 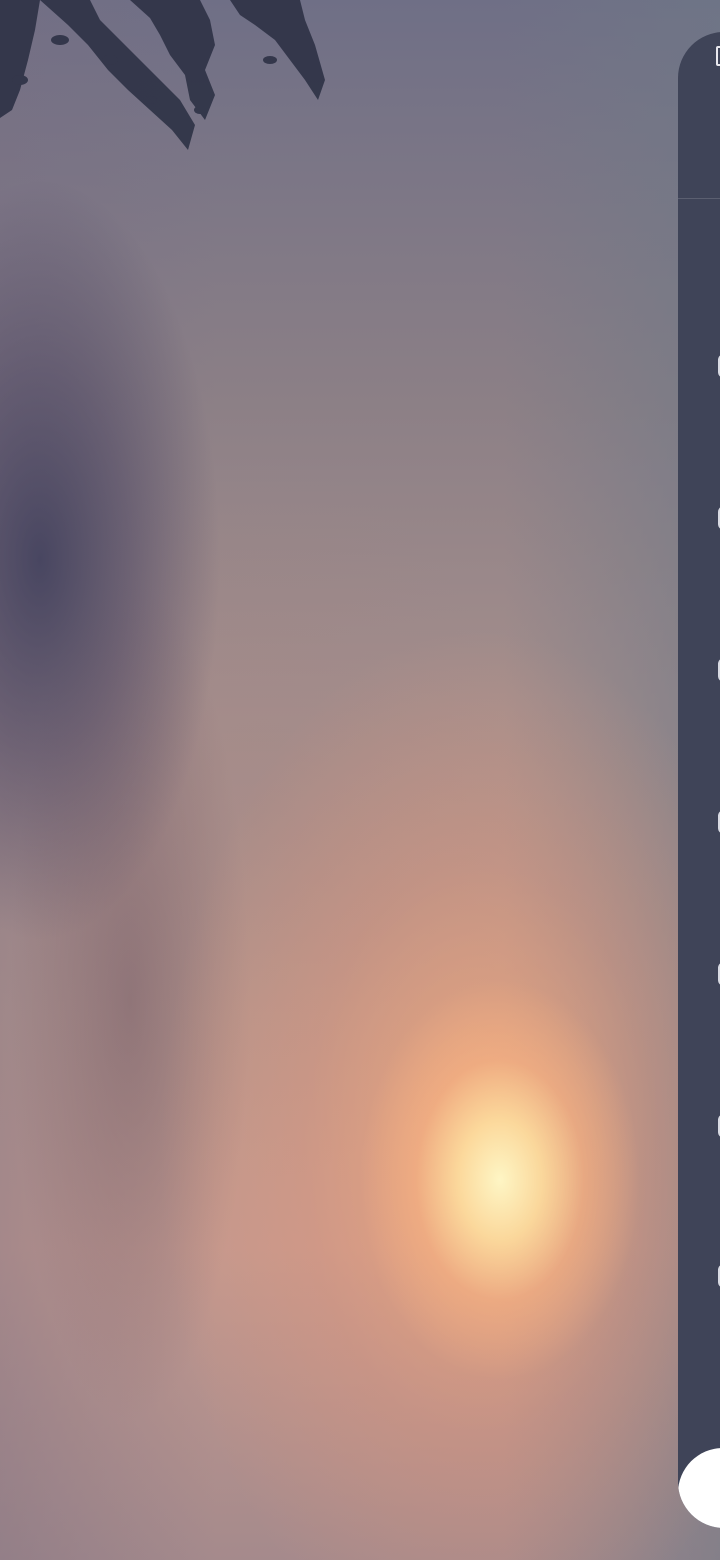 What do you see at coordinates (699, 198) in the screenshot?
I see `drawer-divider` at bounding box center [699, 198].